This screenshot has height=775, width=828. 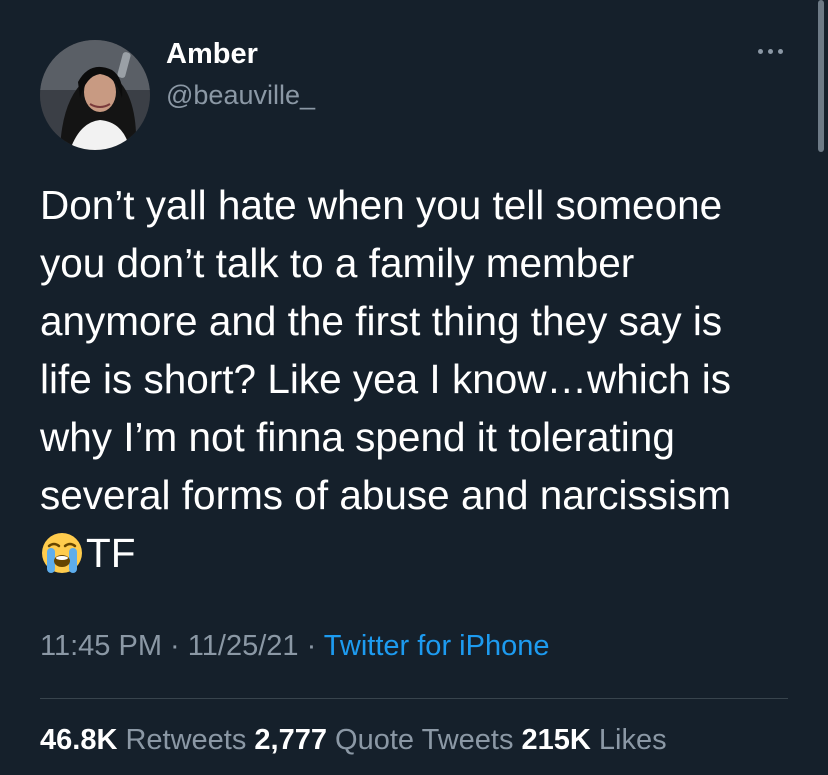 What do you see at coordinates (556, 740) in the screenshot?
I see `likes-count: 215K` at bounding box center [556, 740].